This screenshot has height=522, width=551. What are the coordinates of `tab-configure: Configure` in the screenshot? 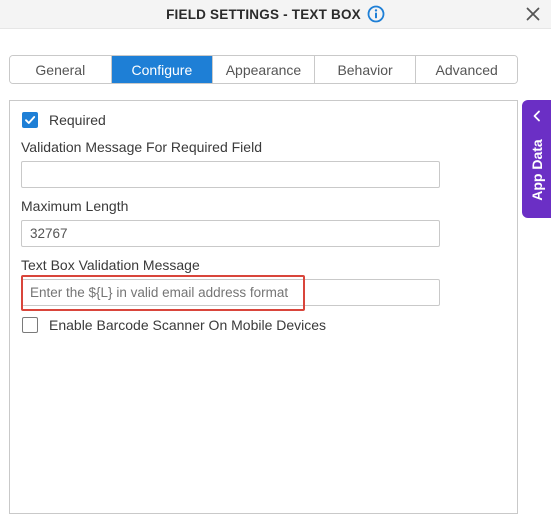 It's located at (162, 69).